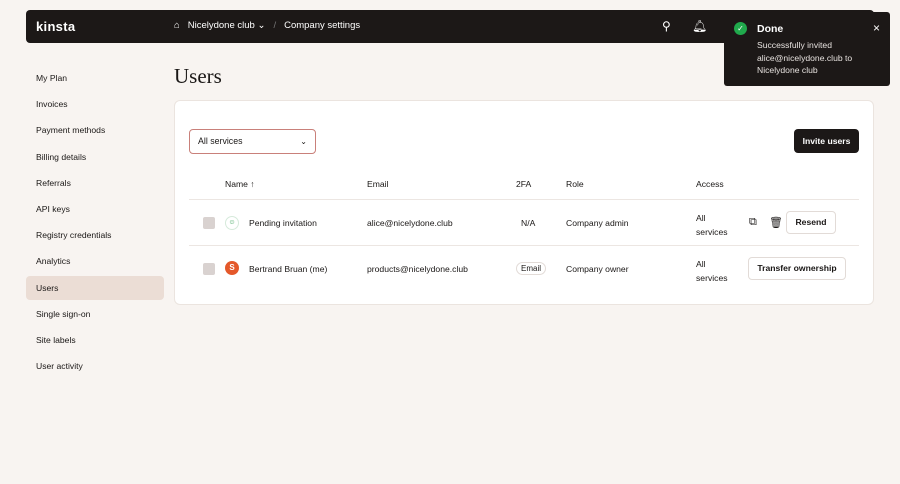 The image size is (900, 484). I want to click on sidebar-item-api-keys: API keys, so click(95, 209).